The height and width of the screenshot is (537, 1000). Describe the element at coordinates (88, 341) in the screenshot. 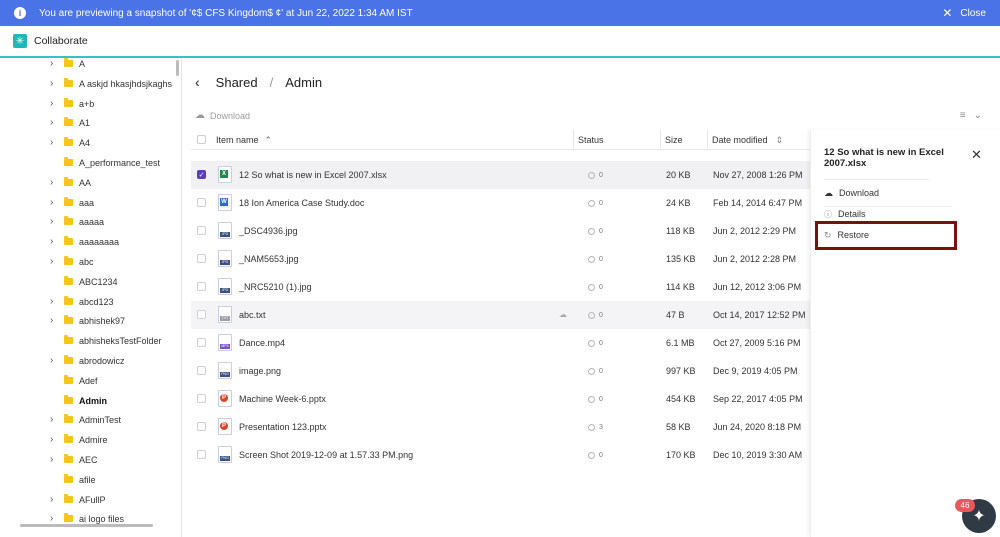

I see `tree-item: abhisheksTestFolder` at that location.